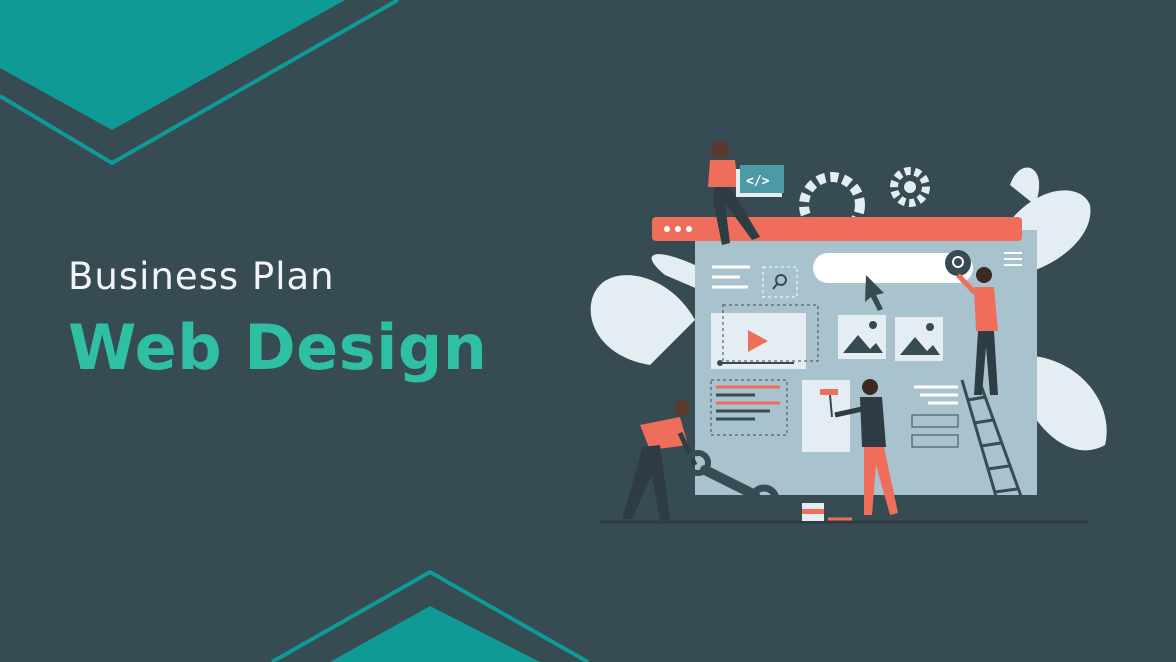  I want to click on title-block: Business Plan Web Design, so click(277, 318).